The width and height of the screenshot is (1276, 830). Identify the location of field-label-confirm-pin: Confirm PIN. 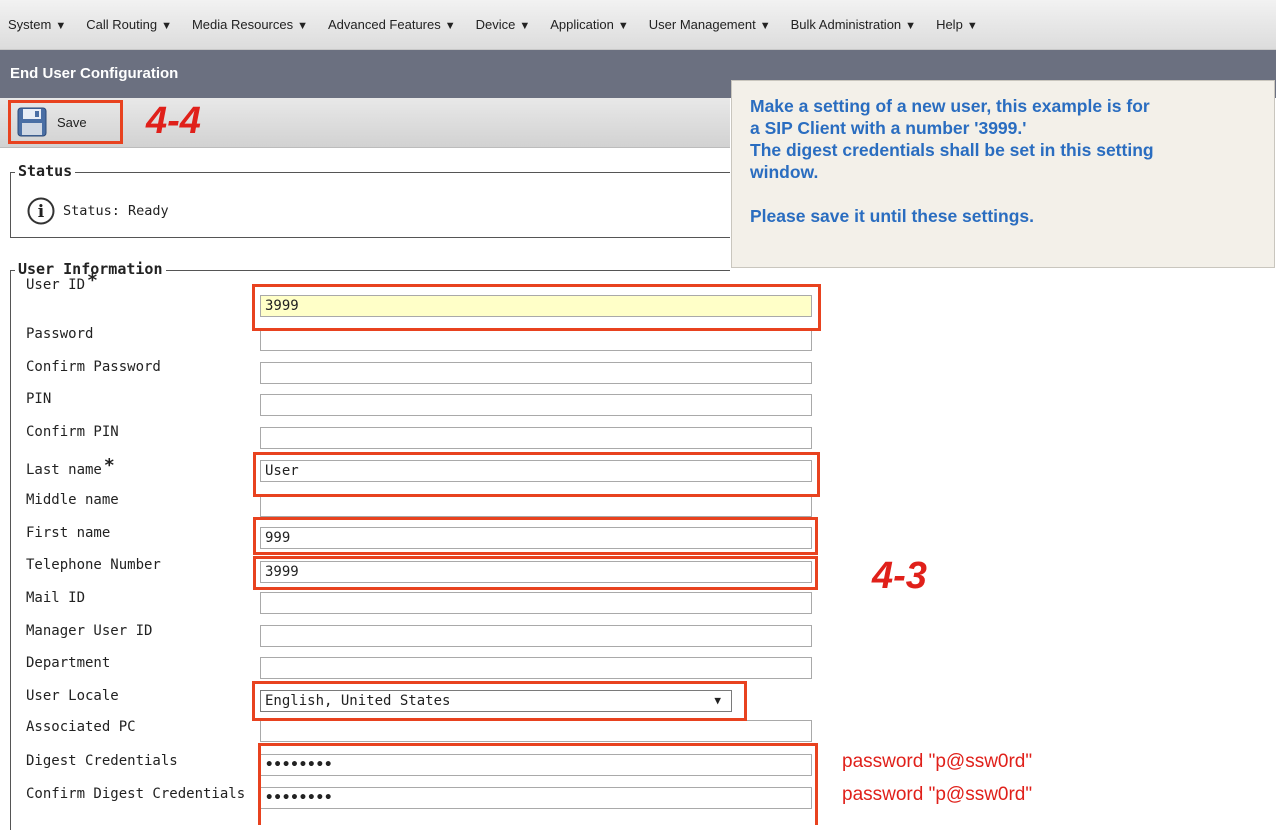
(72, 432).